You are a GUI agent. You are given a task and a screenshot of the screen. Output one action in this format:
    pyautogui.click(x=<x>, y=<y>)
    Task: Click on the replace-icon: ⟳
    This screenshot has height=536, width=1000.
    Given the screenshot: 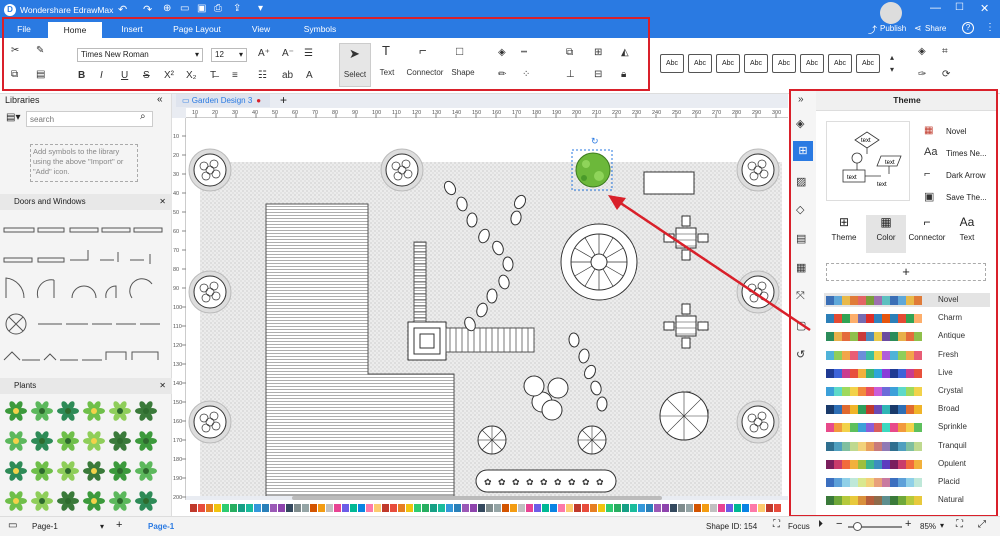 What is the action you would take?
    pyautogui.click(x=946, y=75)
    